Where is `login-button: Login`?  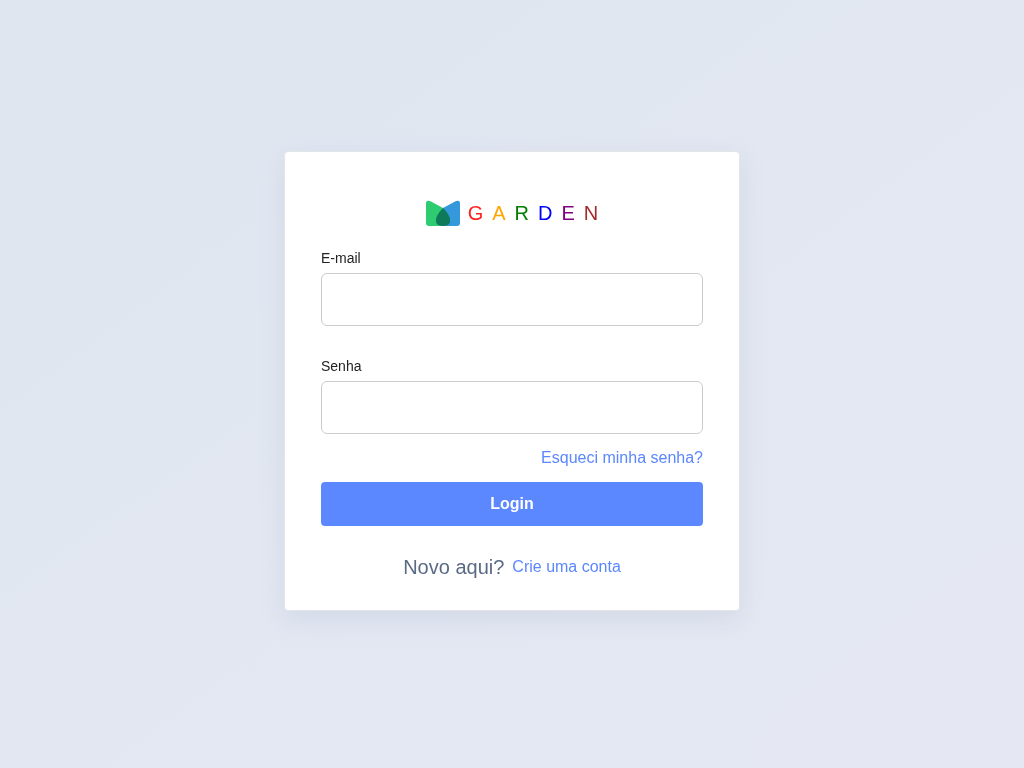
login-button: Login is located at coordinates (512, 504).